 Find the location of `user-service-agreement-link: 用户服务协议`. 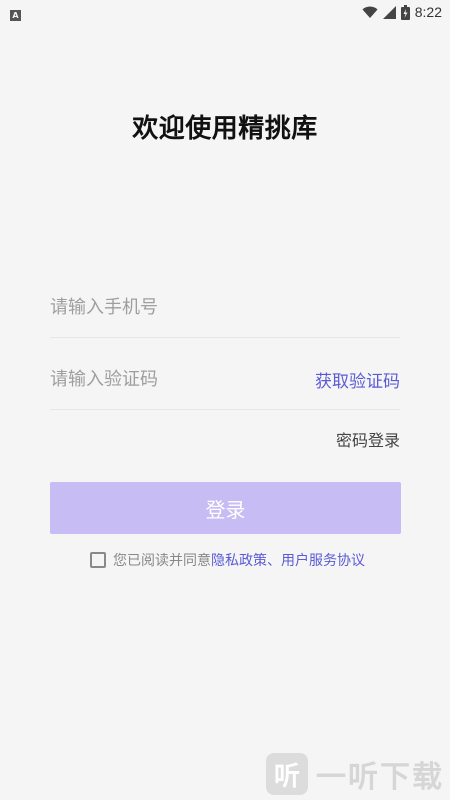

user-service-agreement-link: 用户服务协议 is located at coordinates (323, 560).